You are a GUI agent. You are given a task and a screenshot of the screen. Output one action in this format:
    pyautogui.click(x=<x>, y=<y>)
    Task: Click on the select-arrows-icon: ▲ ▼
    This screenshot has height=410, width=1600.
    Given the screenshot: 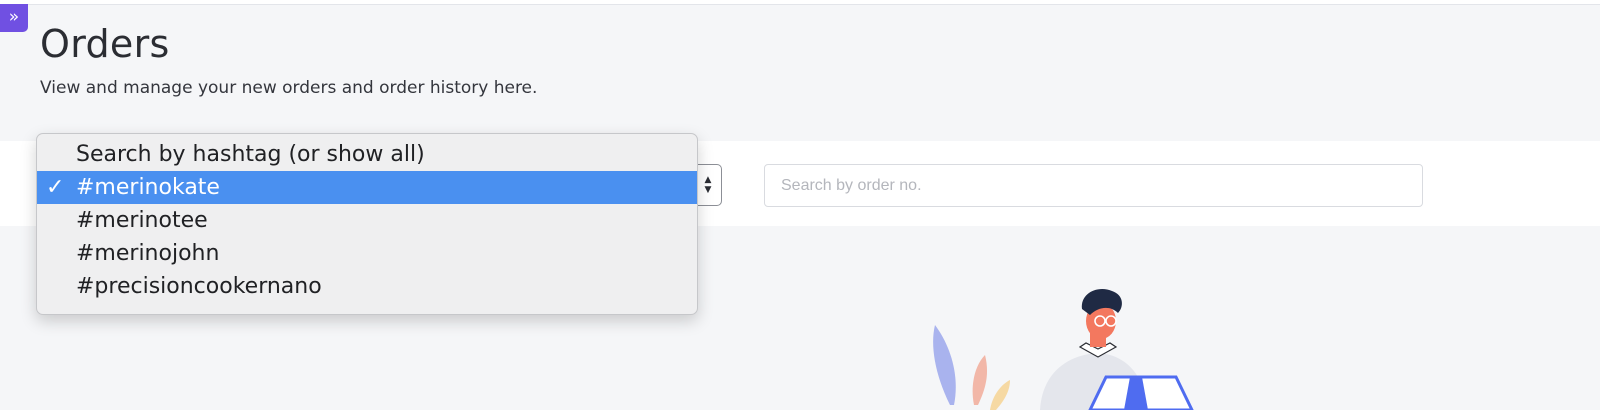 What is the action you would take?
    pyautogui.click(x=708, y=185)
    